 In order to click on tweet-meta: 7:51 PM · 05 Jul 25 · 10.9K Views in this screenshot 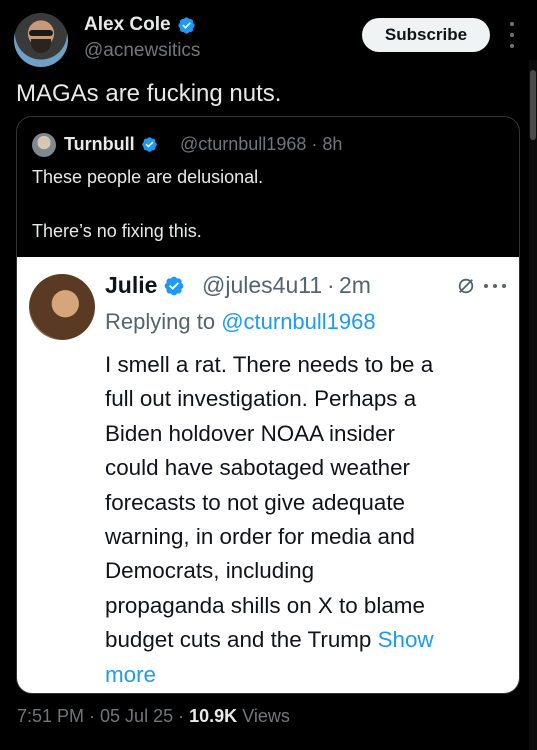, I will do `click(153, 716)`.